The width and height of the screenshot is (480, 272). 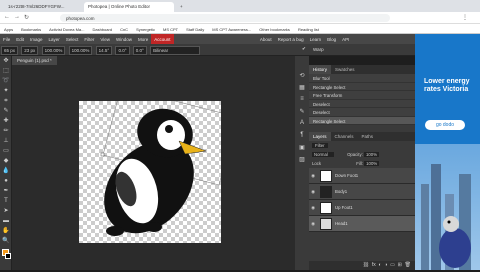 I want to click on history-item: Free Transform, so click(x=362, y=95).